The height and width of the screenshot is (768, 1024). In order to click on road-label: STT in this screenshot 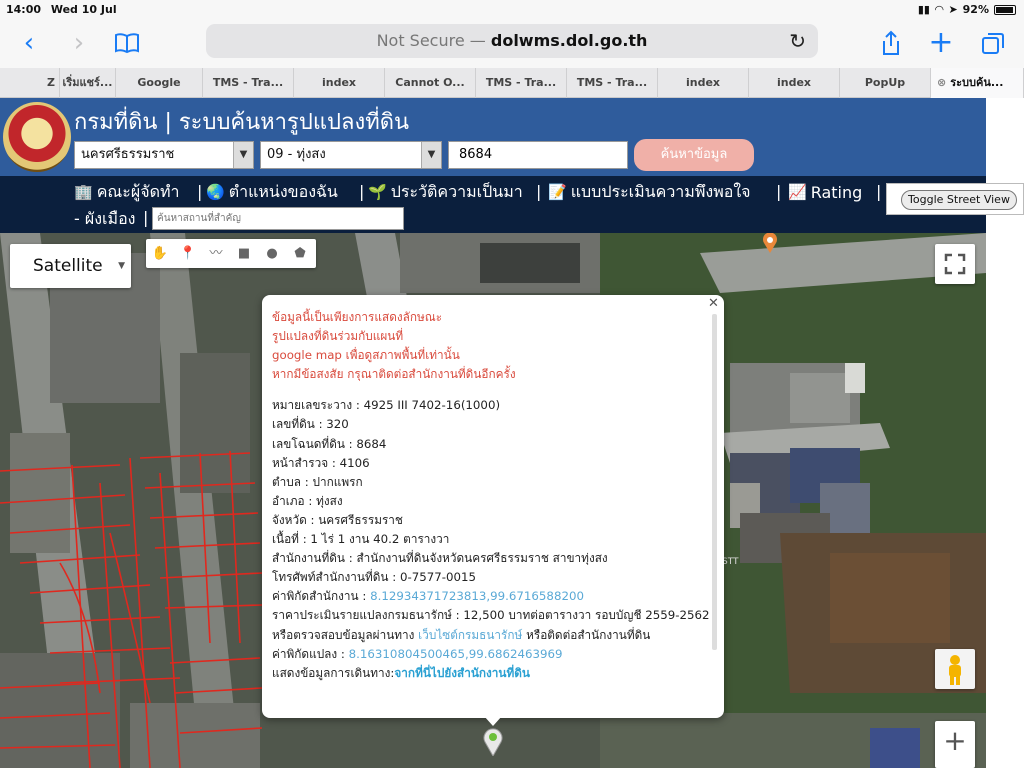, I will do `click(730, 562)`.